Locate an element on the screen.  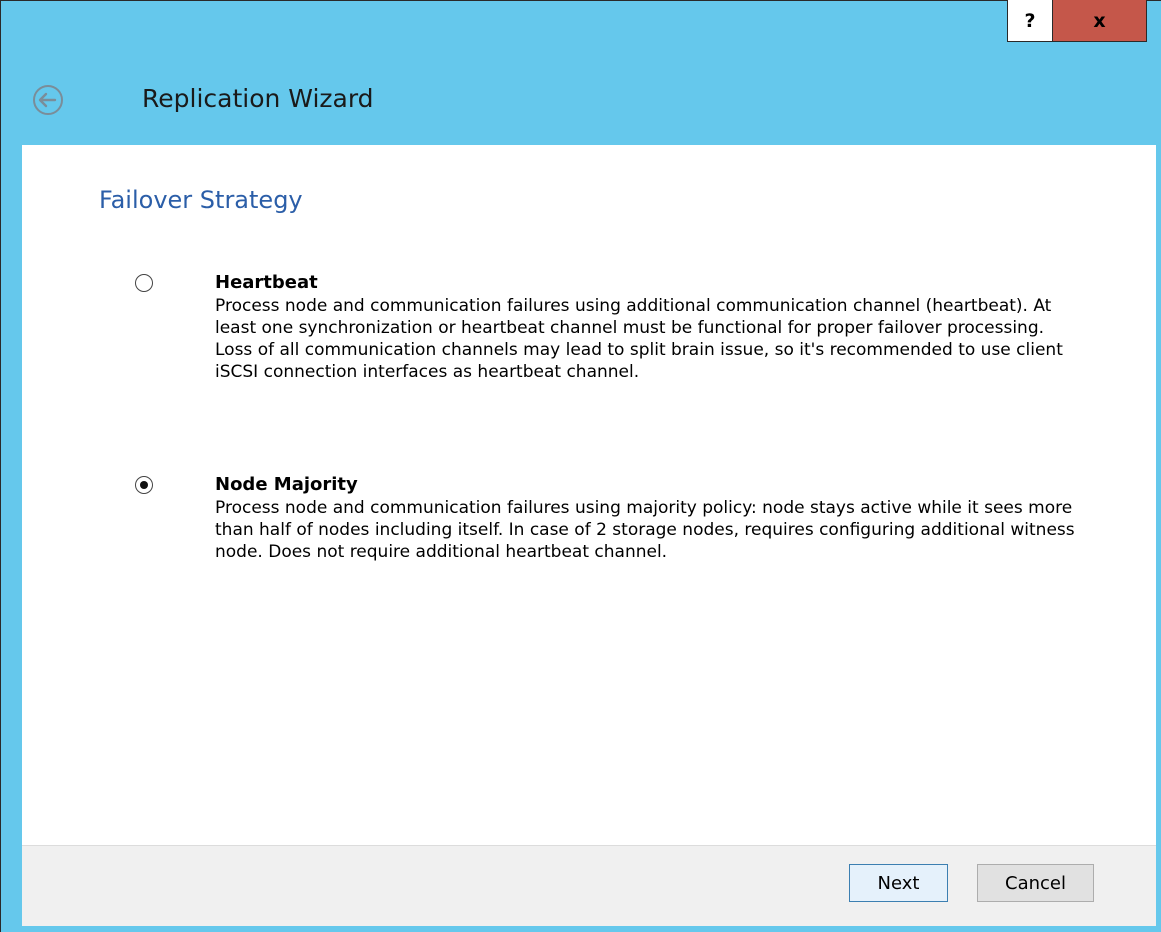
option-heartbeat-title: Heartbeat is located at coordinates (266, 282).